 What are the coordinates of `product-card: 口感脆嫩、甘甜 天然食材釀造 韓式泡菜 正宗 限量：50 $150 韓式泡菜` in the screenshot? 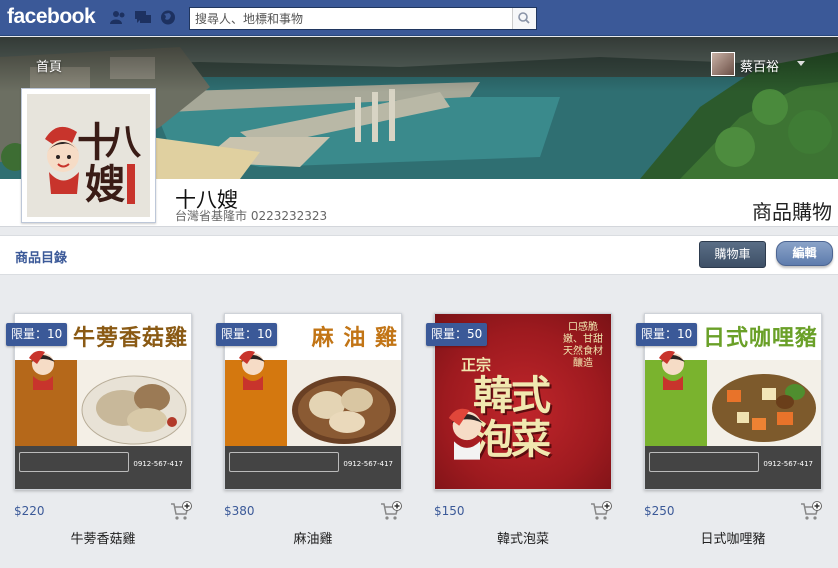 It's located at (519, 433).